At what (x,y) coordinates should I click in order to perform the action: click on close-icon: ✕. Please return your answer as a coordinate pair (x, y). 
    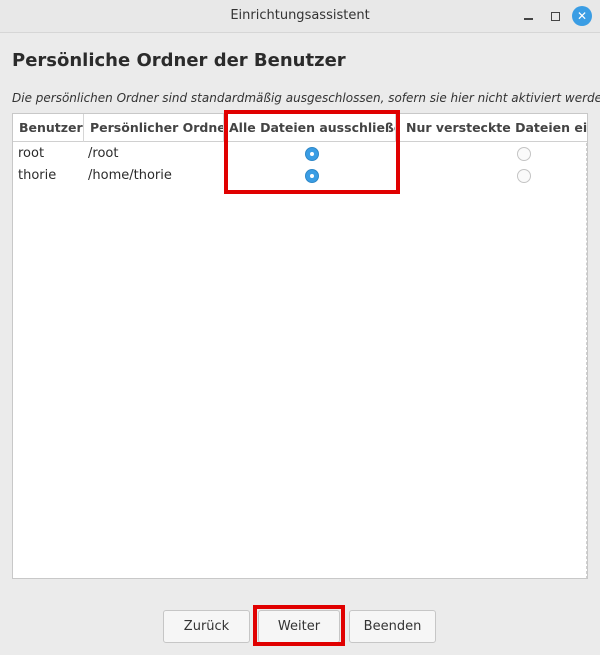
    Looking at the image, I should click on (582, 16).